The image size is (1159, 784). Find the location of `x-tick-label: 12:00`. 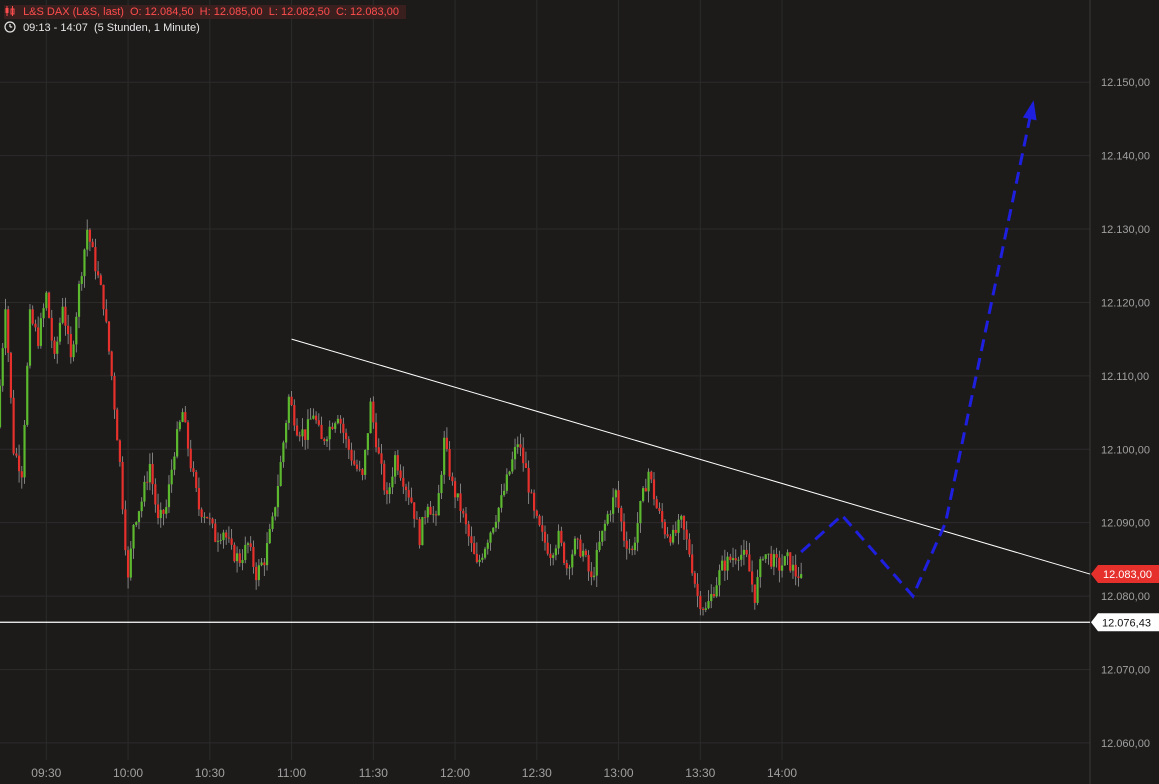

x-tick-label: 12:00 is located at coordinates (455, 773).